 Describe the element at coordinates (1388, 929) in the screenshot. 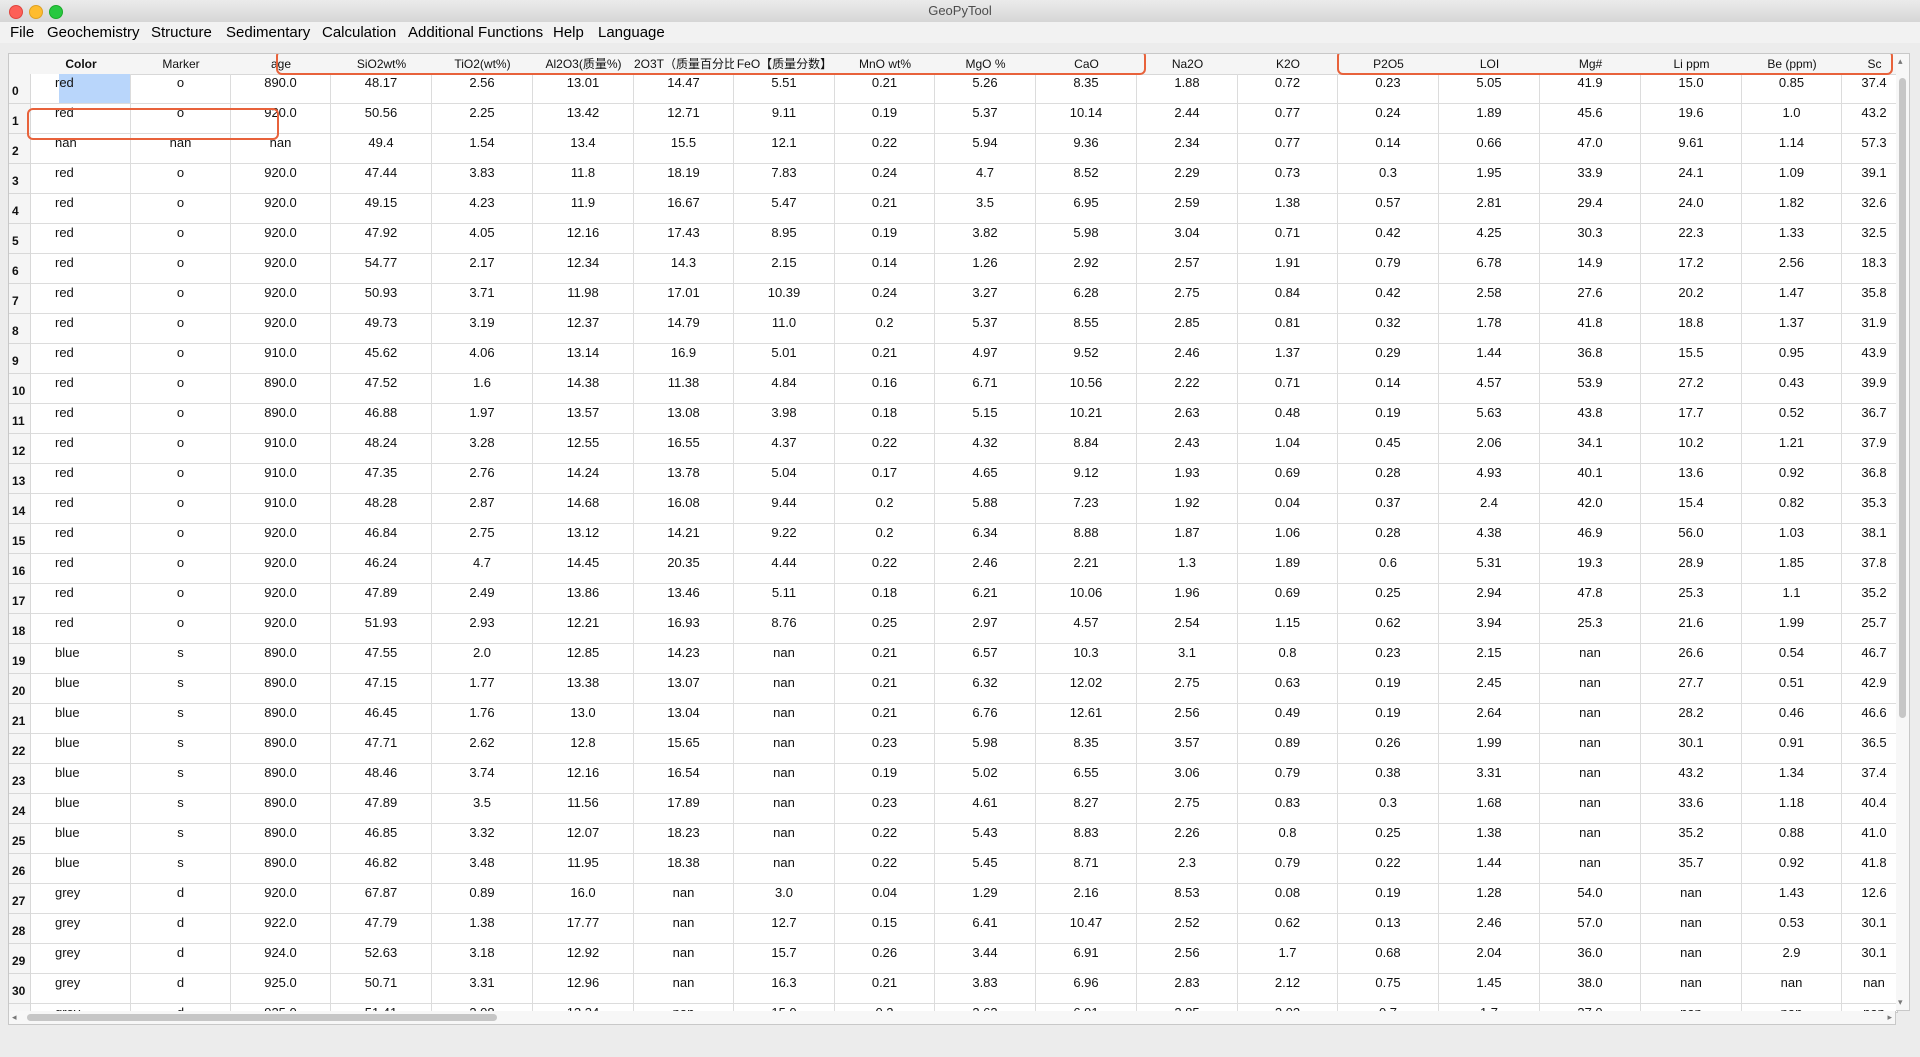

I see `table-cell: 0.13` at that location.